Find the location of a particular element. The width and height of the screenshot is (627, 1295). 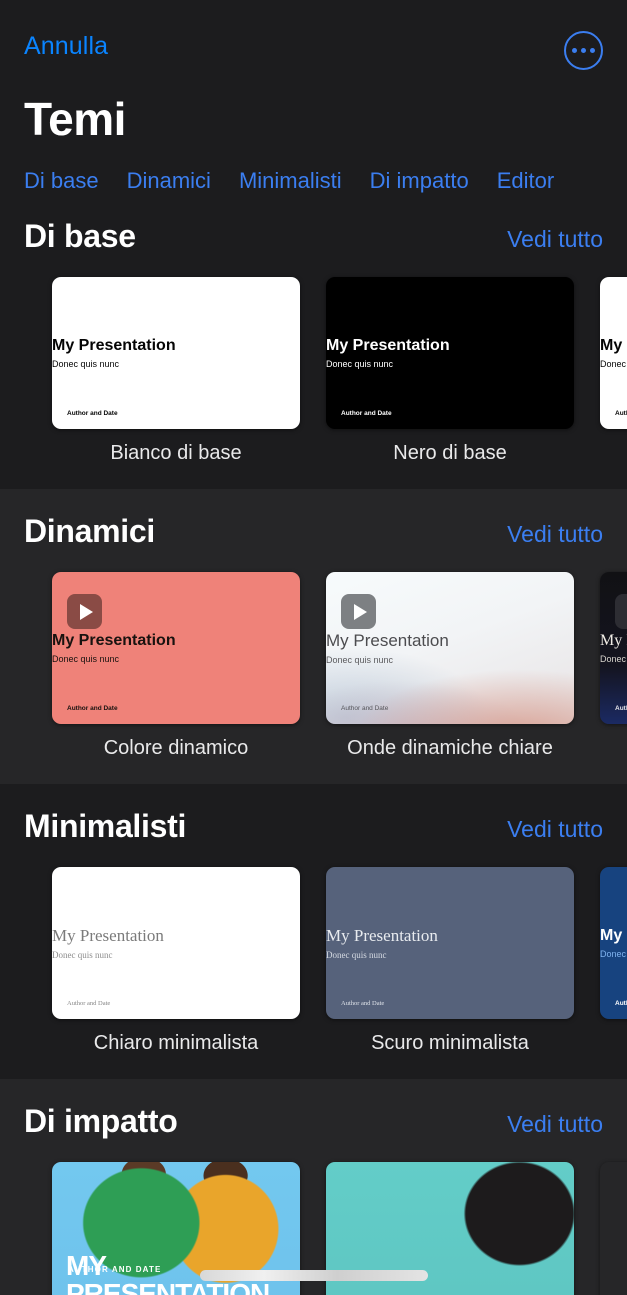

theme-caption: Nero di base is located at coordinates (450, 453).